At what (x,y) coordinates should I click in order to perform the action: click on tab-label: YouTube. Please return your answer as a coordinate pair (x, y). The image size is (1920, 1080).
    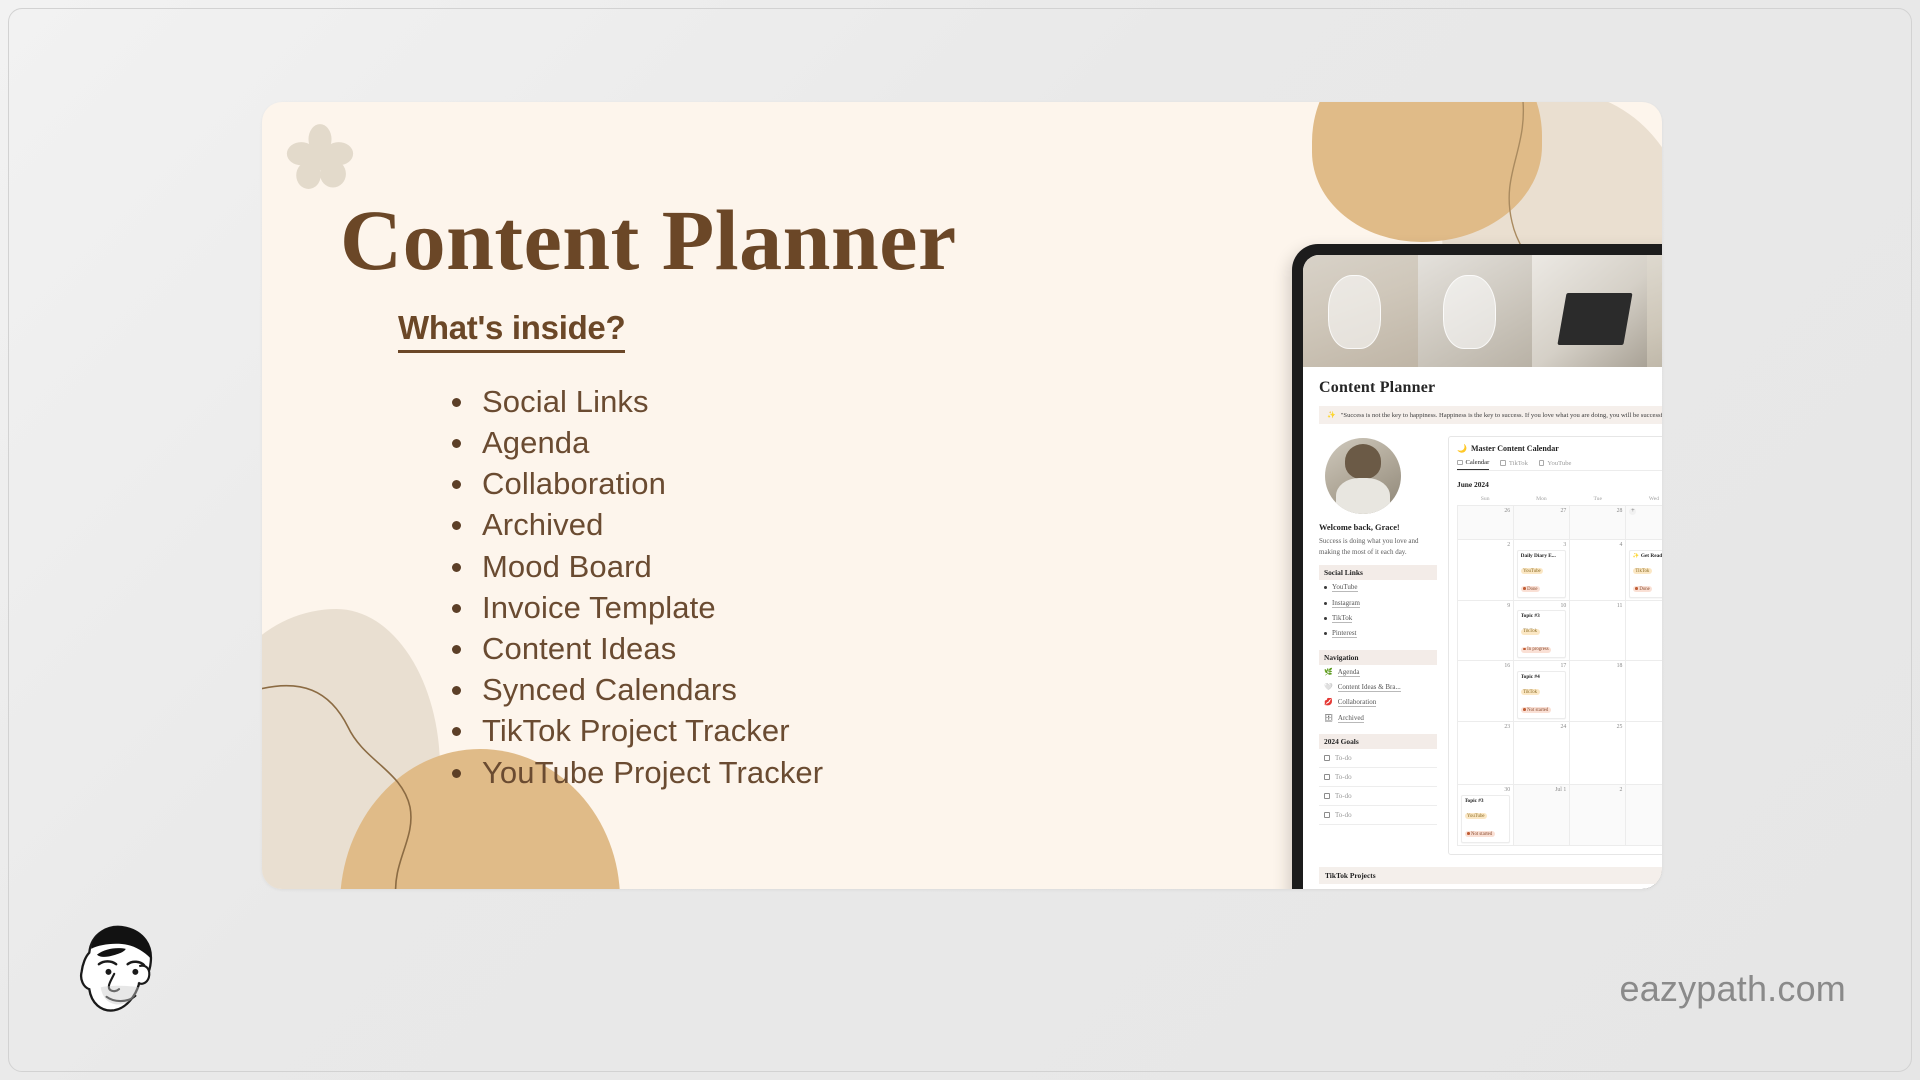
    Looking at the image, I should click on (1559, 463).